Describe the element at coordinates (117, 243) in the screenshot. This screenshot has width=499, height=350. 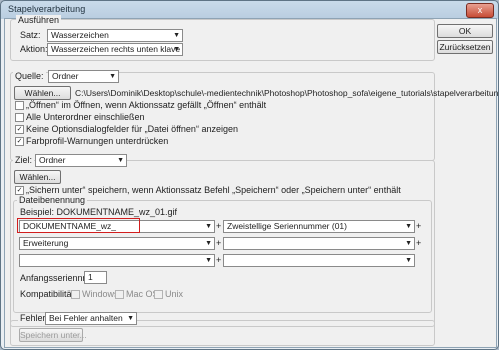
I see `naming-field-2-left: Erweiterung ▼` at that location.